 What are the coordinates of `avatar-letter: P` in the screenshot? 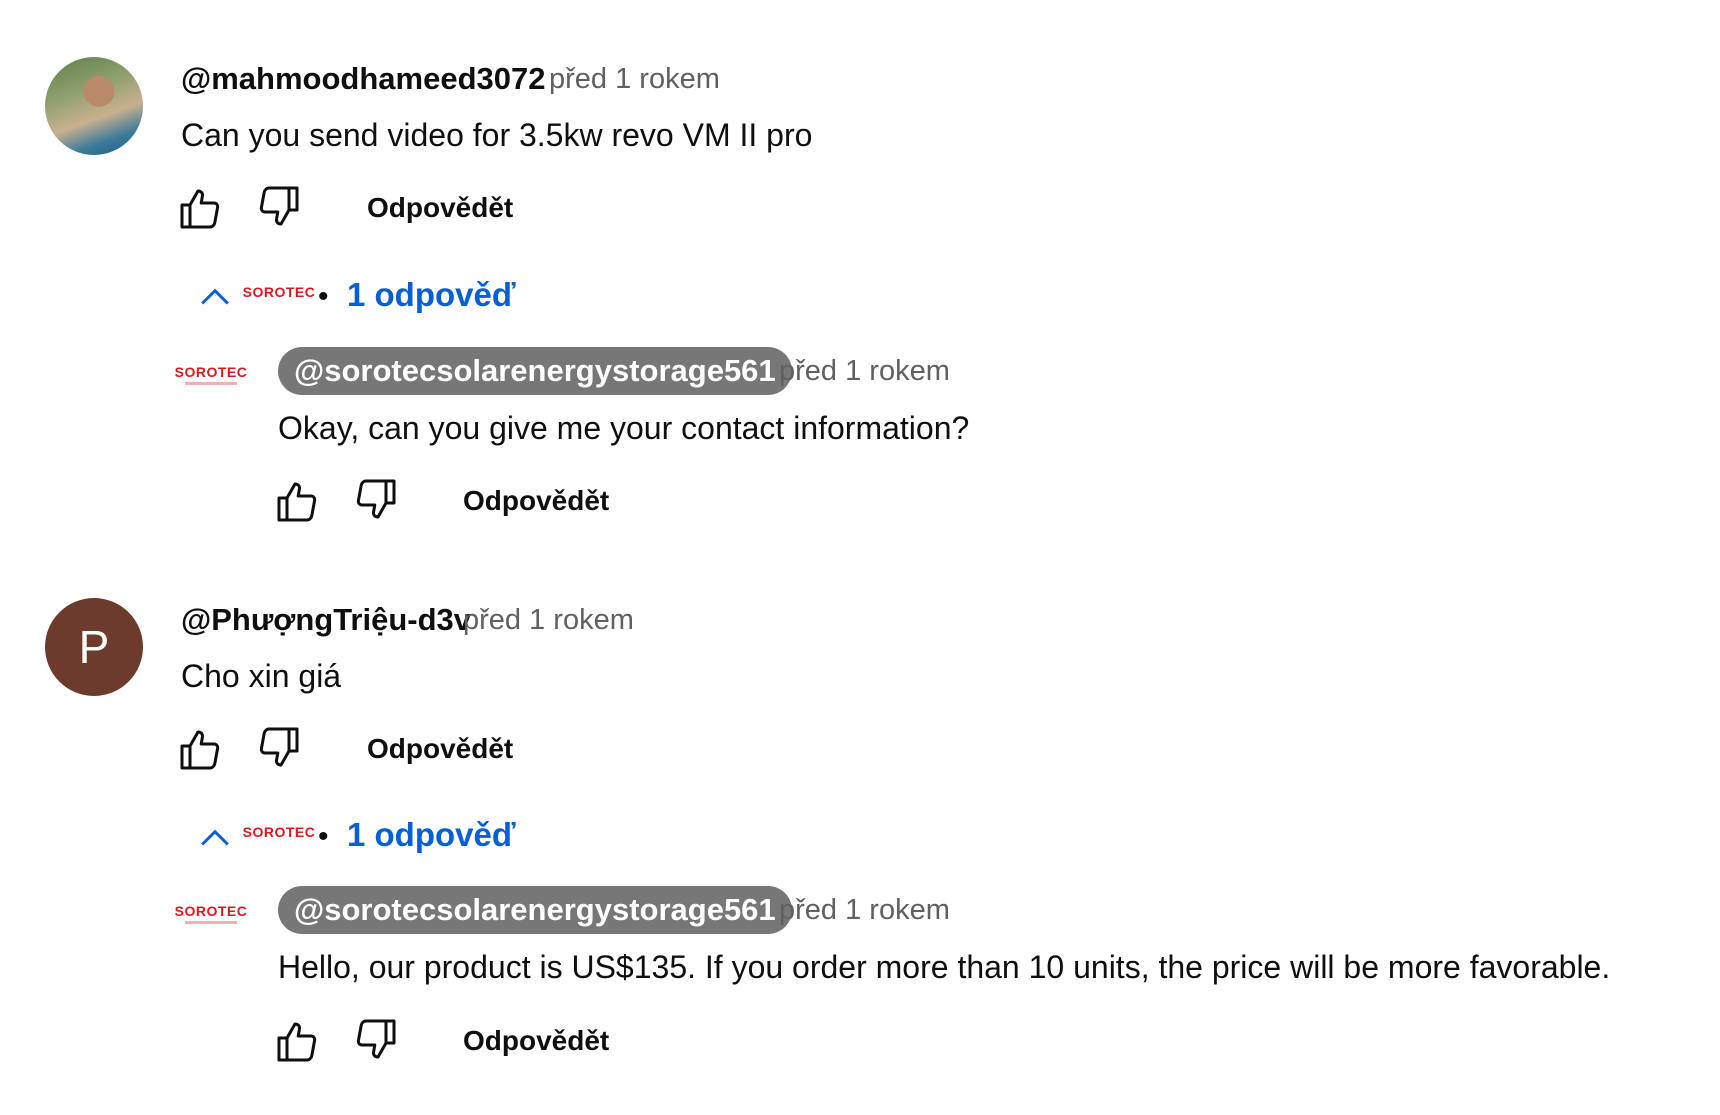 It's located at (94, 647).